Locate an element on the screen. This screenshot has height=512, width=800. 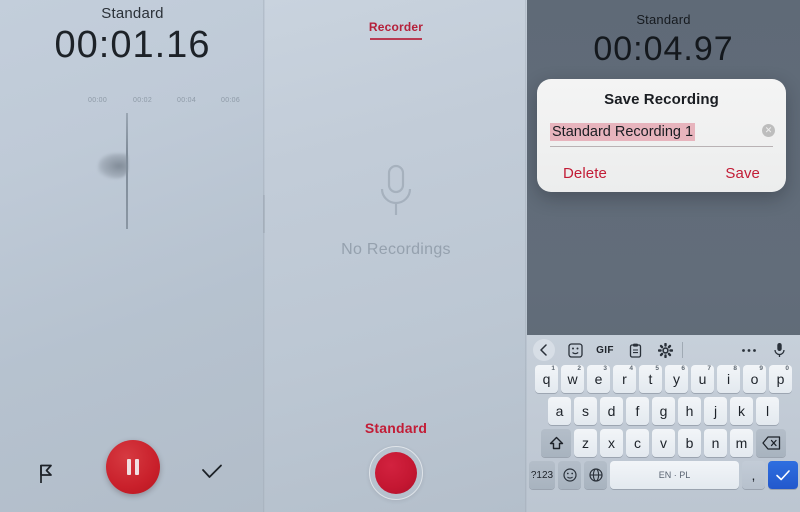
record-dot-icon is located at coordinates (396, 473).